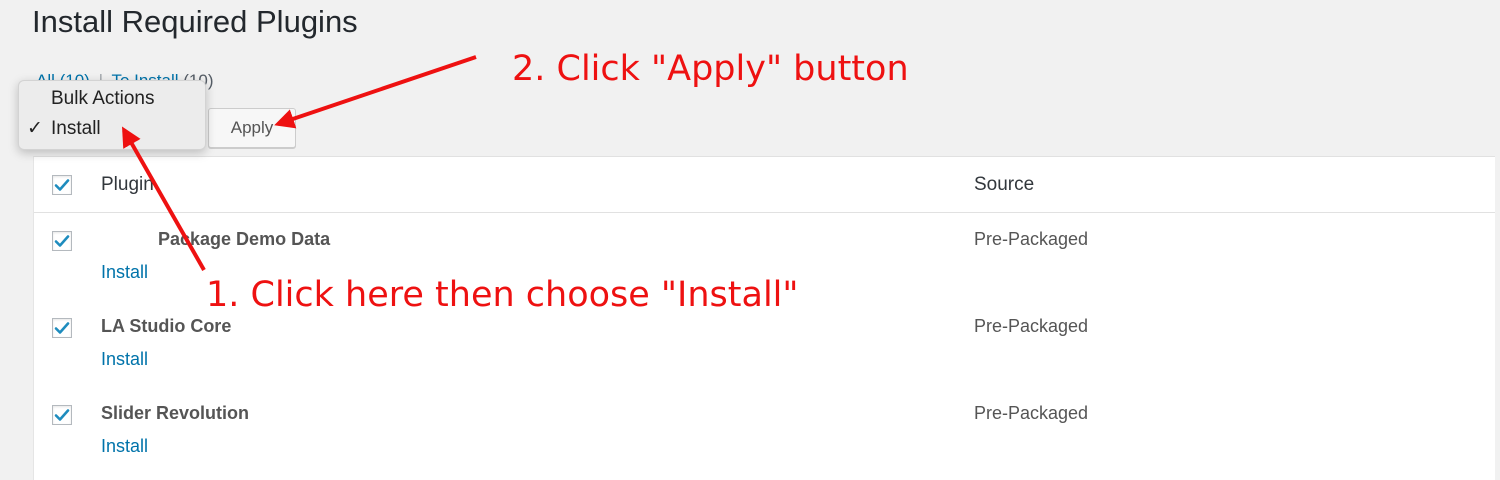 The image size is (1500, 480). What do you see at coordinates (710, 69) in the screenshot?
I see `annotation-step-2: 2. Click "Apply" button` at bounding box center [710, 69].